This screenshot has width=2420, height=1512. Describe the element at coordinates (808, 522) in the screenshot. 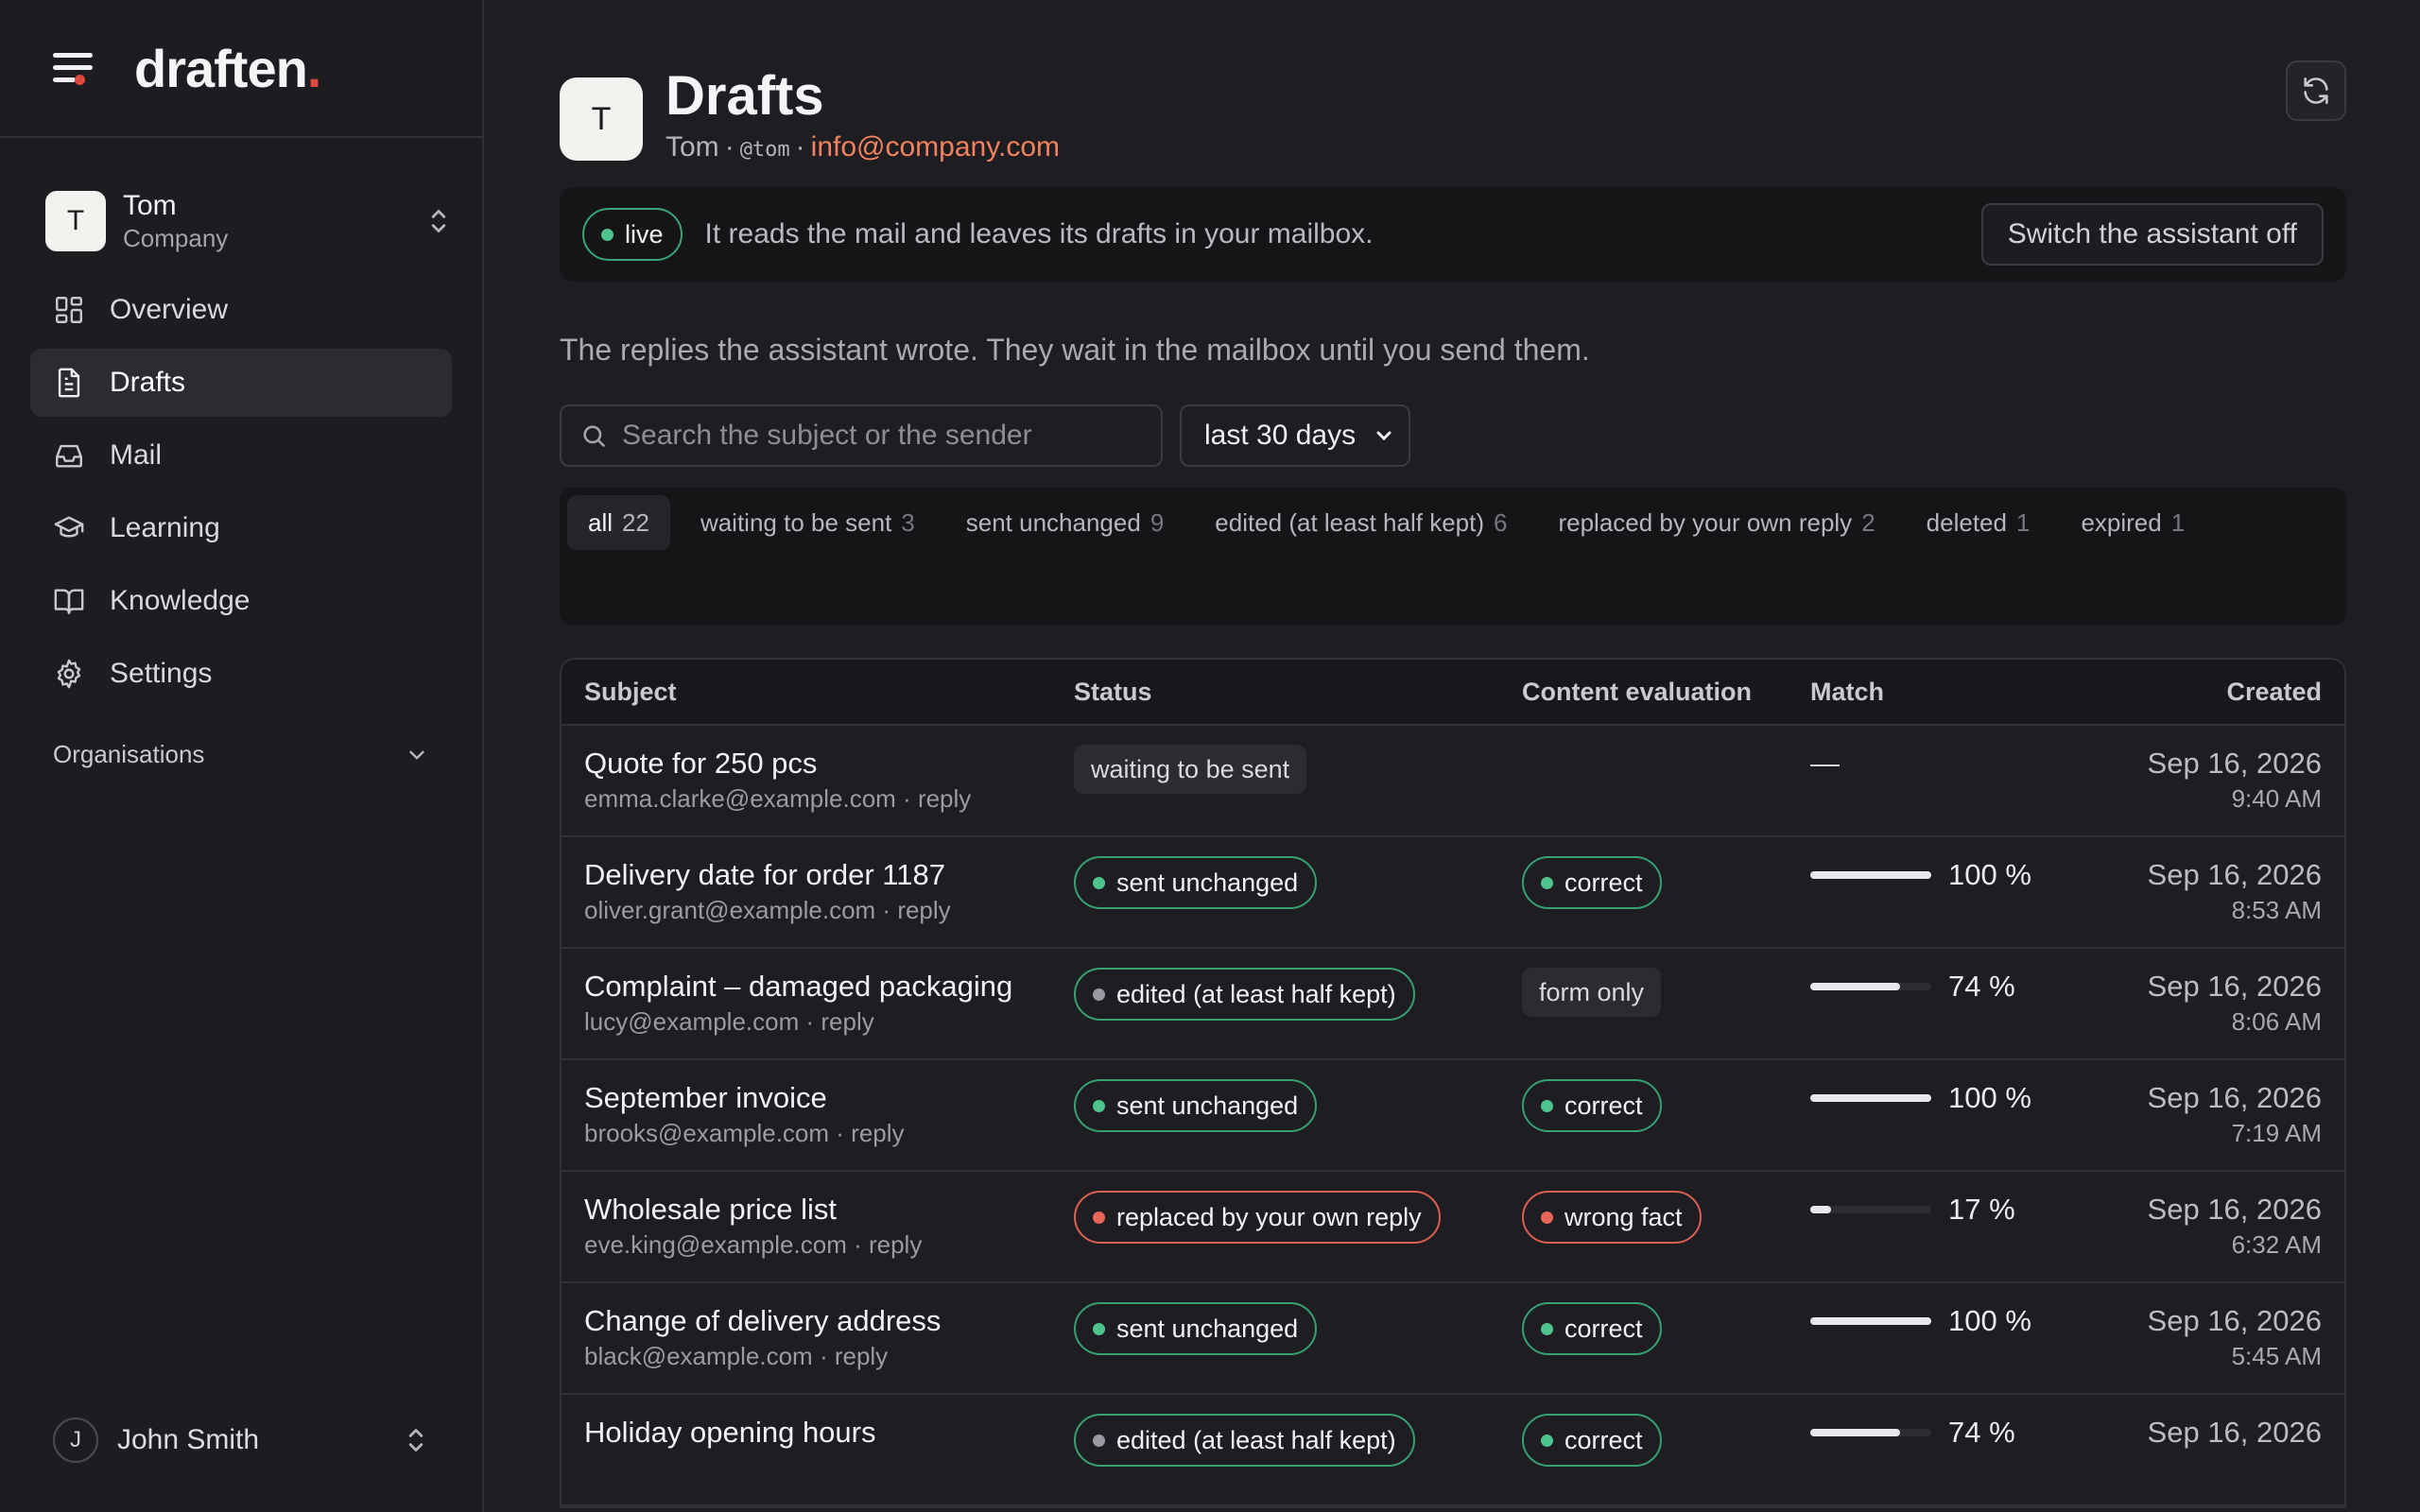

I see `tab-waiting-to-be-sent: waiting to be sent 3` at that location.